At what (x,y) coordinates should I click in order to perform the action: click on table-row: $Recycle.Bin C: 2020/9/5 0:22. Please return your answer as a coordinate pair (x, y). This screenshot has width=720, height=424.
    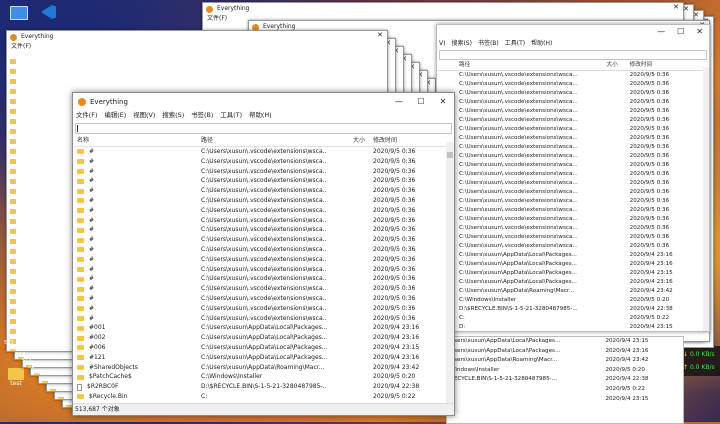
    Looking at the image, I should click on (263, 397).